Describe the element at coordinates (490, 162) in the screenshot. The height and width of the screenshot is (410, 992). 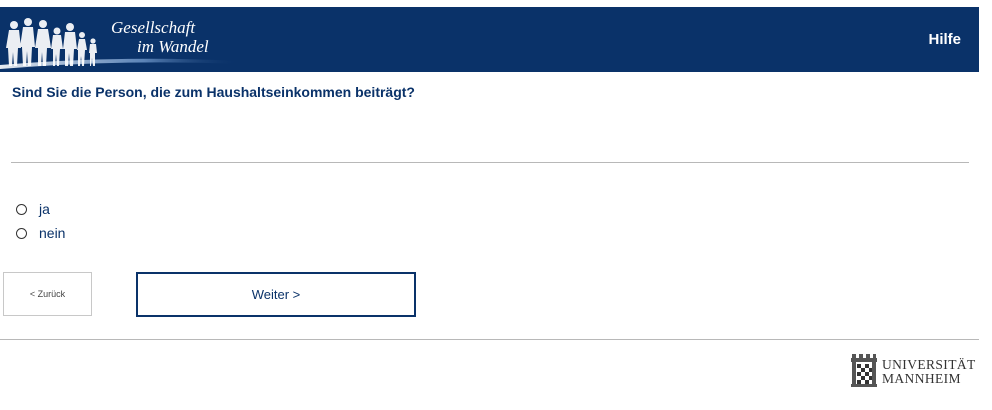
I see `divider` at that location.